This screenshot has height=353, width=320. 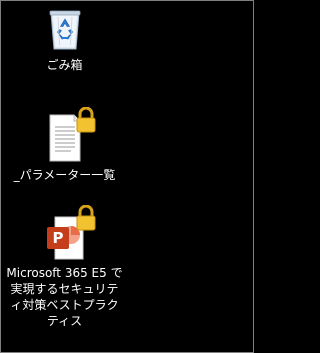 I want to click on svg-text: P, so click(x=57, y=238).